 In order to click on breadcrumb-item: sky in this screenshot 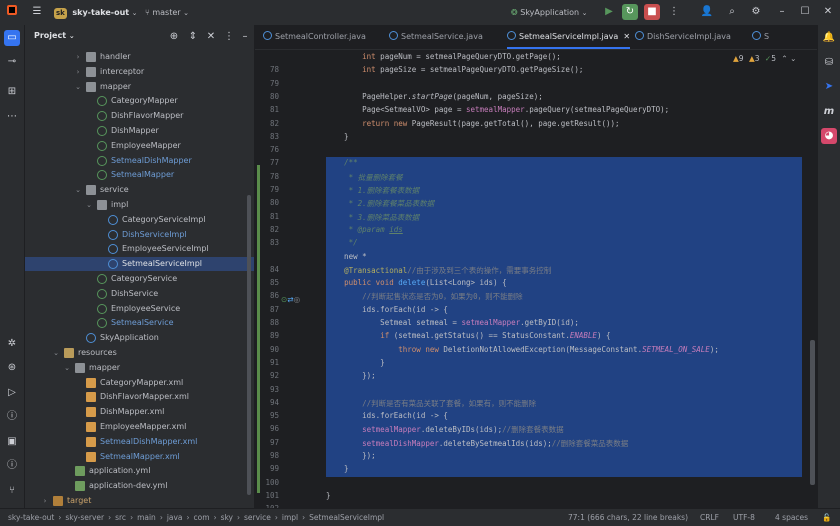, I will do `click(227, 517)`.